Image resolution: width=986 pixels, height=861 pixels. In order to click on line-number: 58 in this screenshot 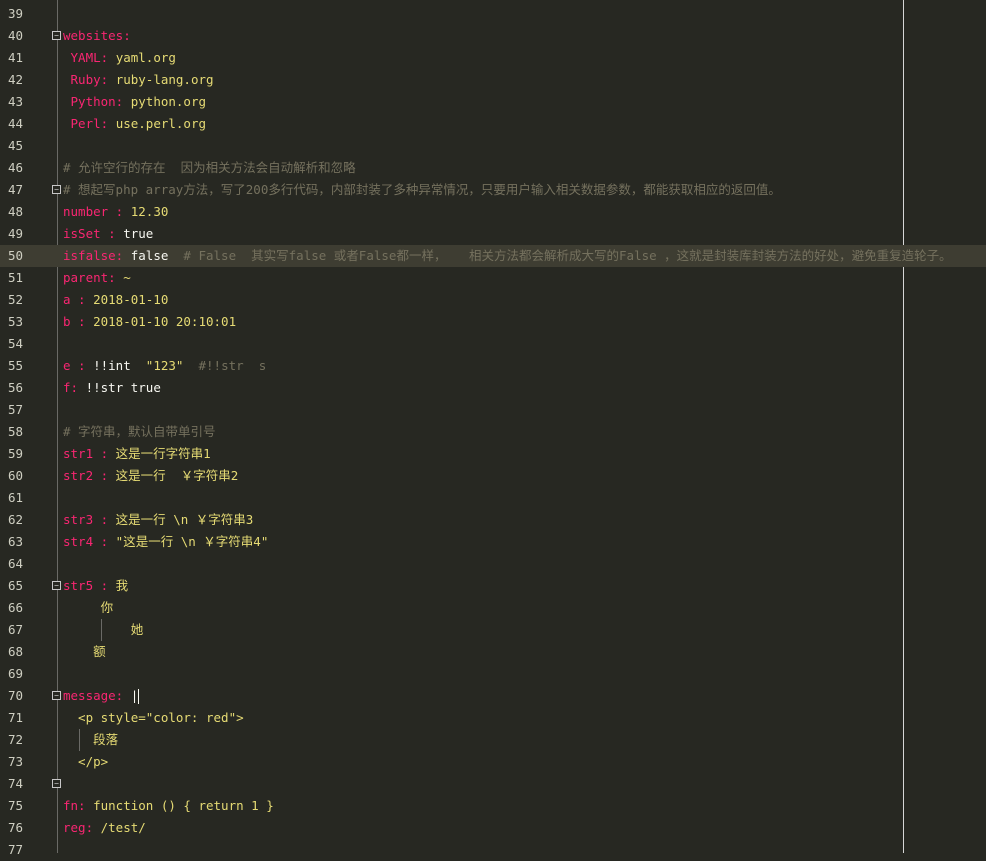, I will do `click(16, 431)`.